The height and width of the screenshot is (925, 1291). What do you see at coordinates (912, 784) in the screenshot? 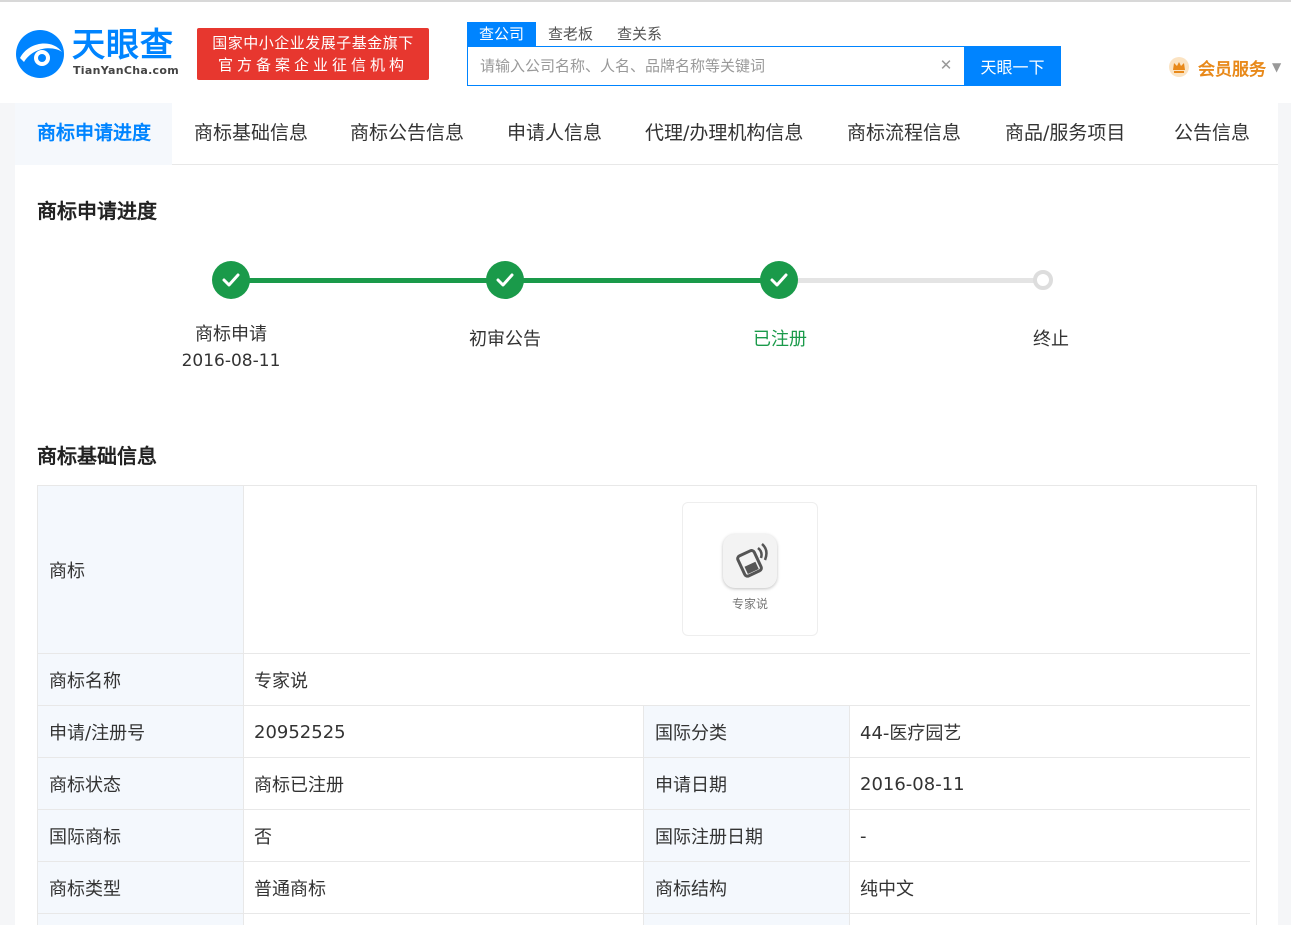
I see `apply-date-value: 2016-08-11` at bounding box center [912, 784].